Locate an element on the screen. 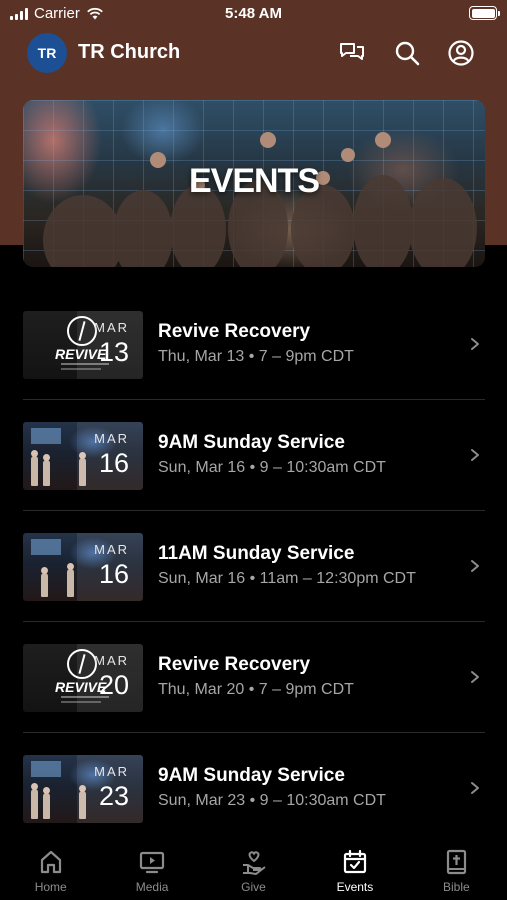 This screenshot has height=900, width=507. tab-bible: Bible is located at coordinates (456, 869).